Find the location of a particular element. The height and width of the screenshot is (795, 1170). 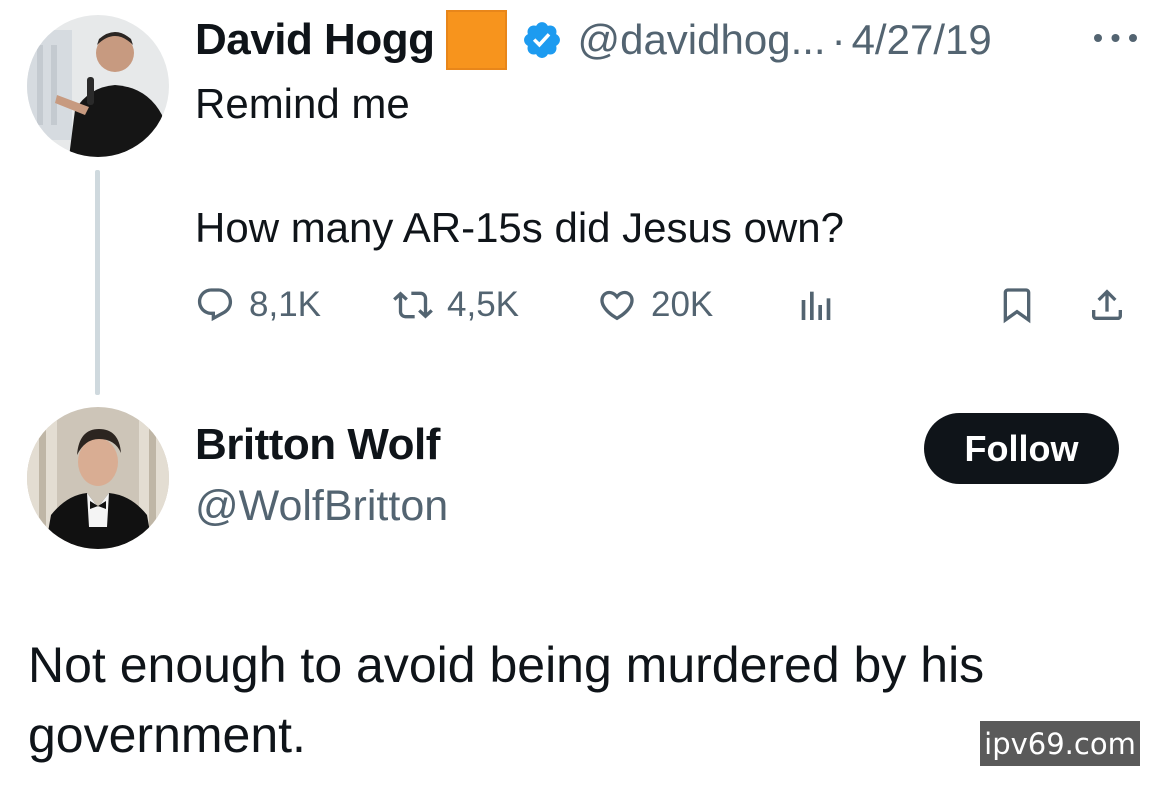

heart-icon is located at coordinates (617, 305).